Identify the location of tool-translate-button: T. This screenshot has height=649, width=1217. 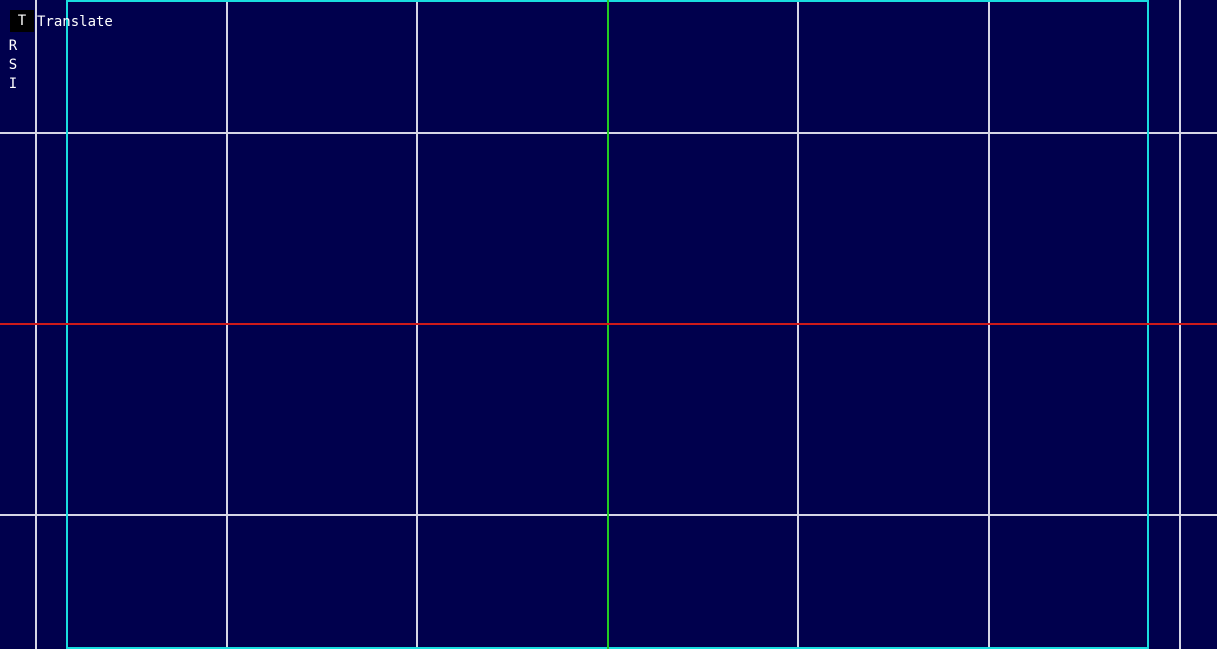
(22, 21).